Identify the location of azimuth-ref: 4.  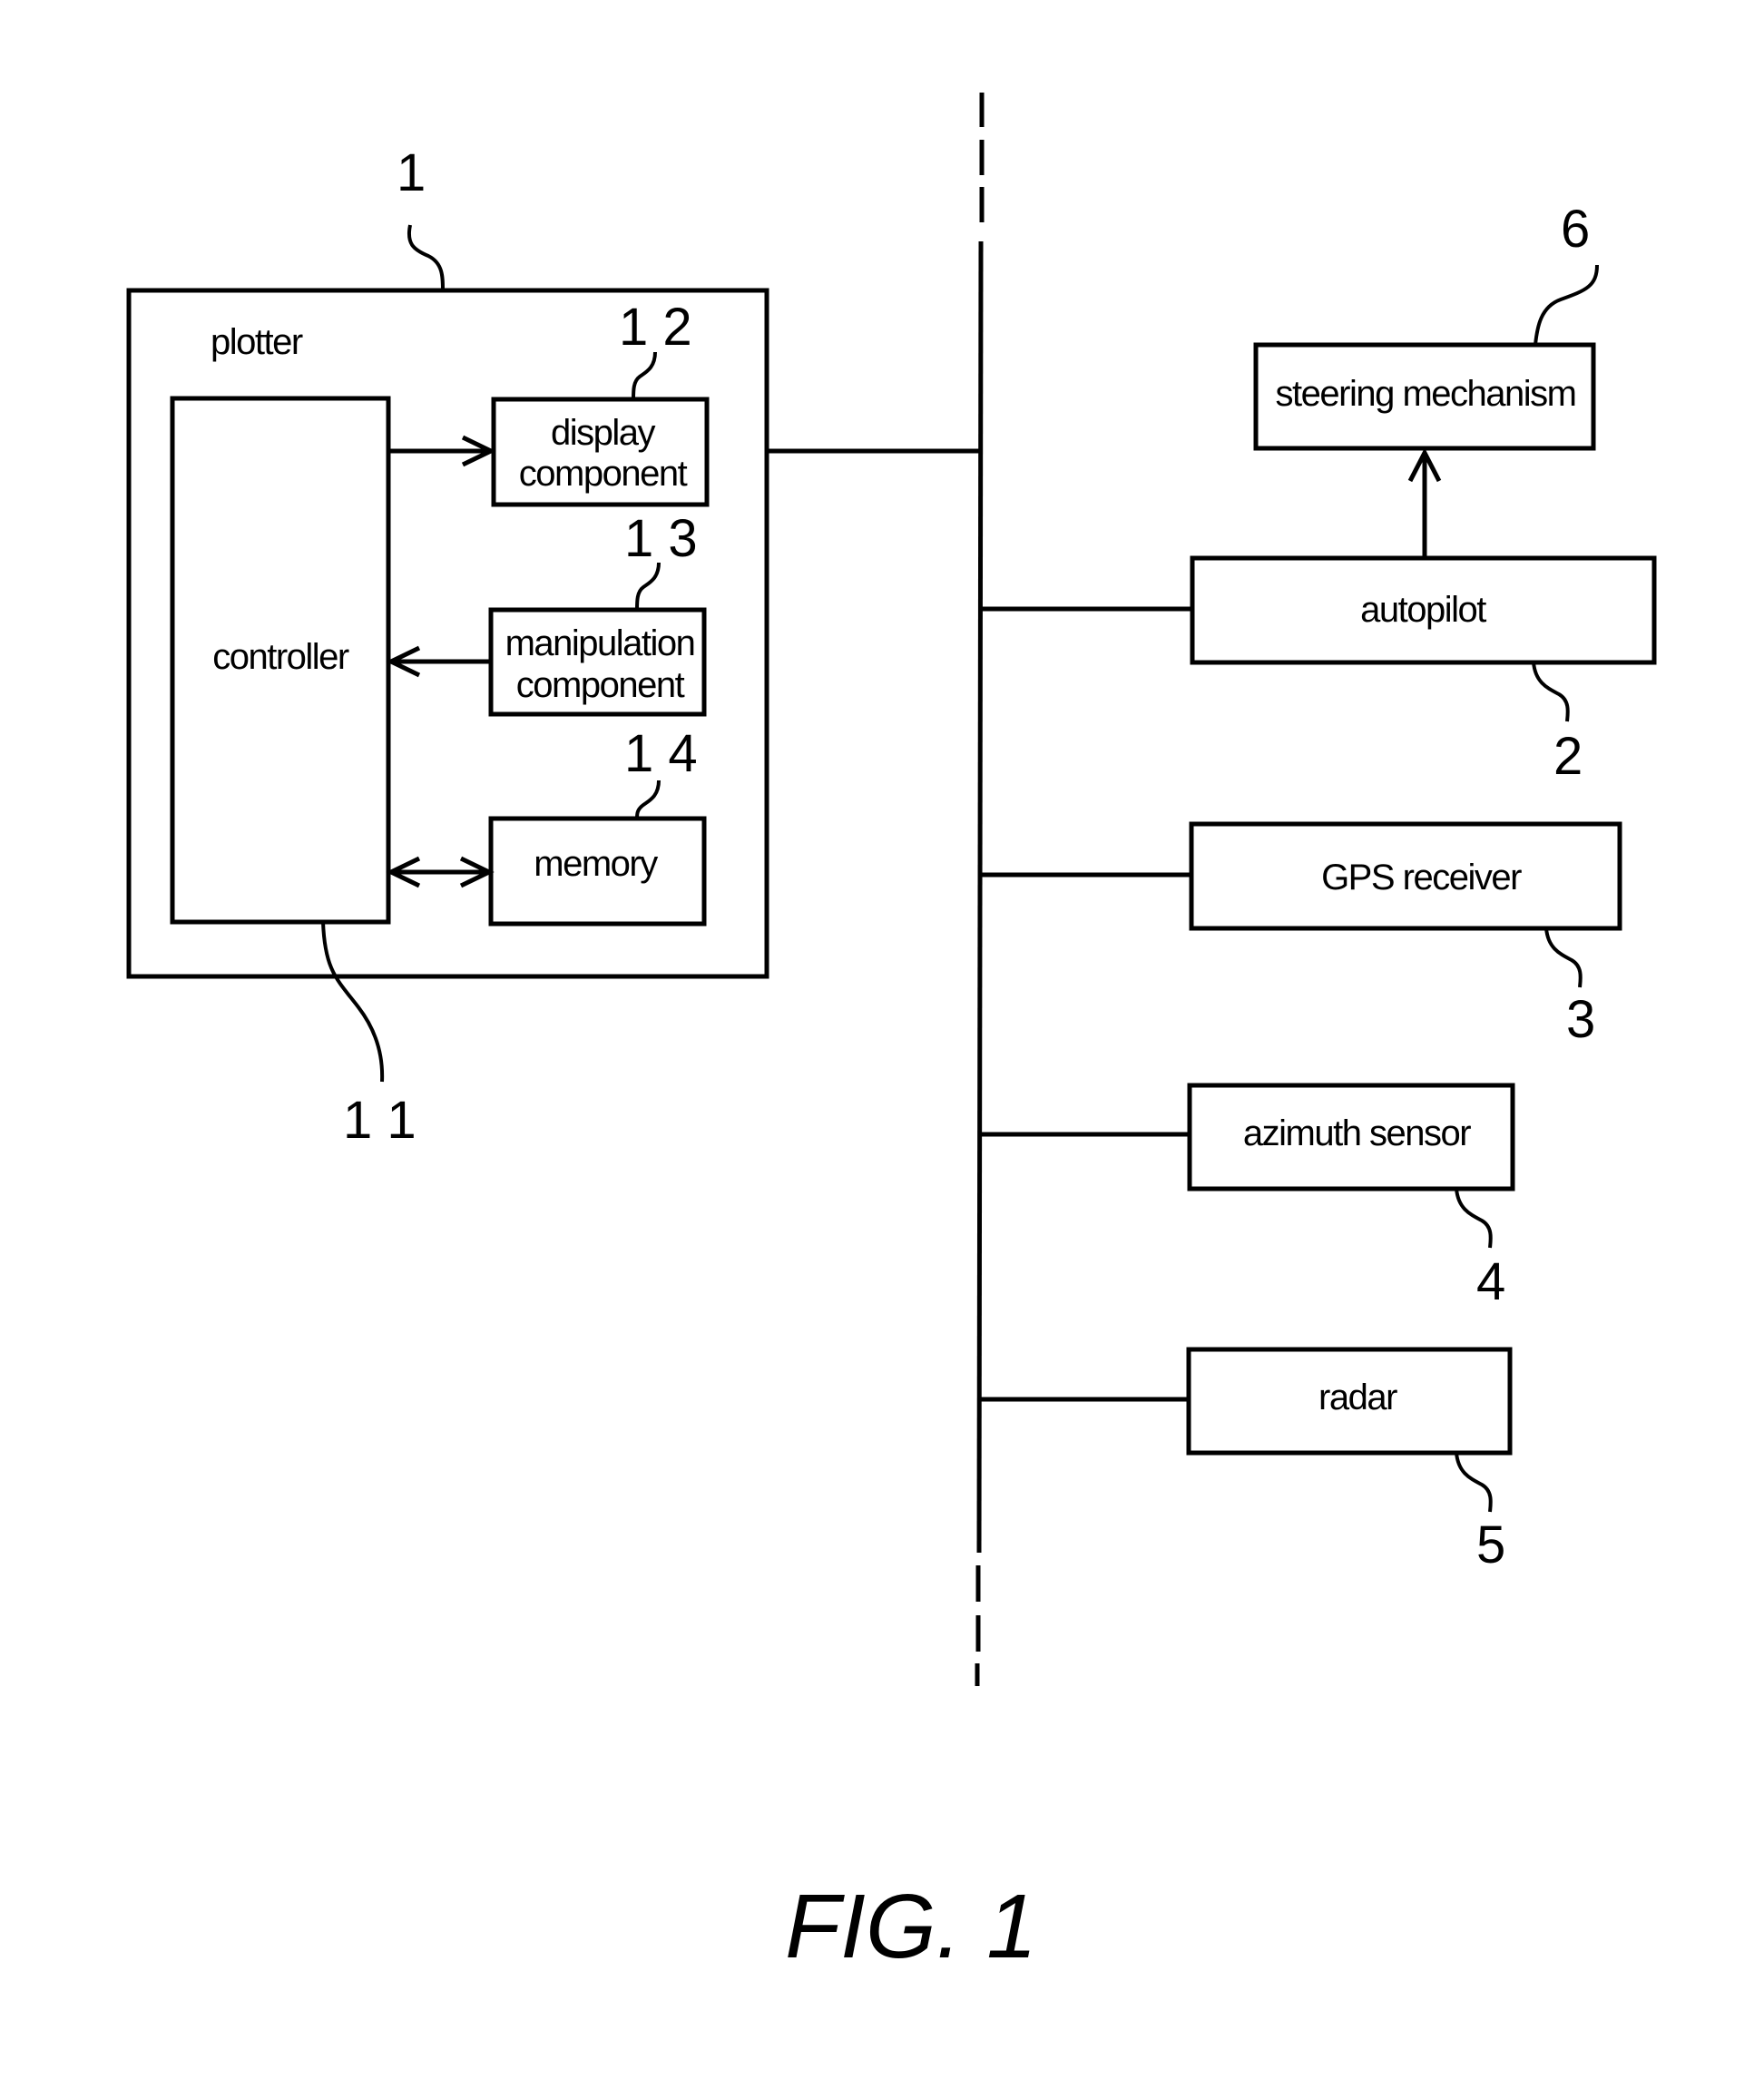
(1490, 1282).